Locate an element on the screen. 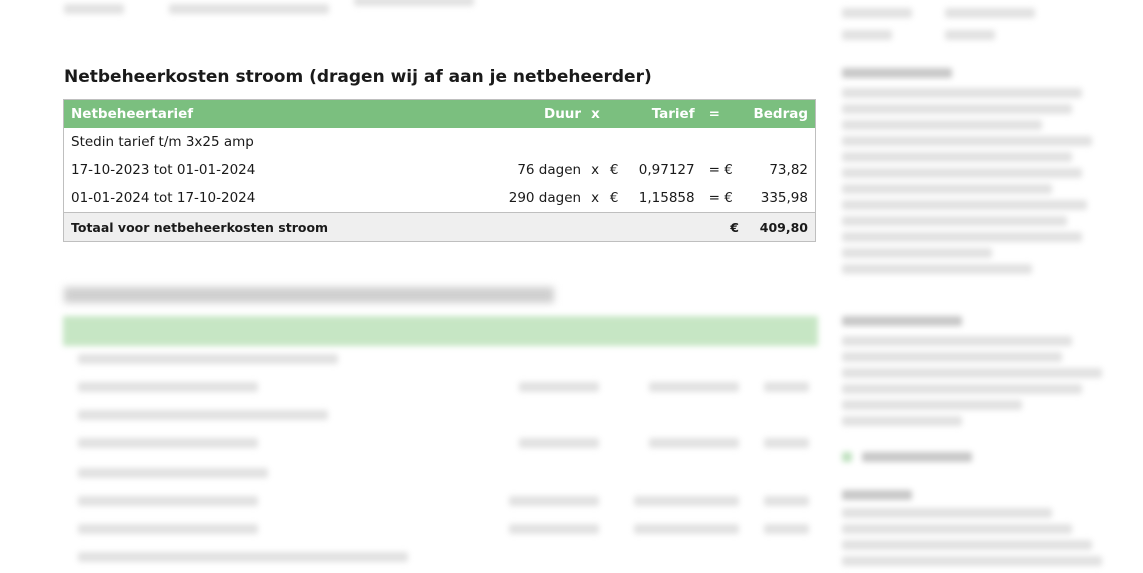 Image resolution: width=1143 pixels, height=573 pixels. table-header-row: Netbeheertarief Duur x Tarief = Bedrag is located at coordinates (439, 113).